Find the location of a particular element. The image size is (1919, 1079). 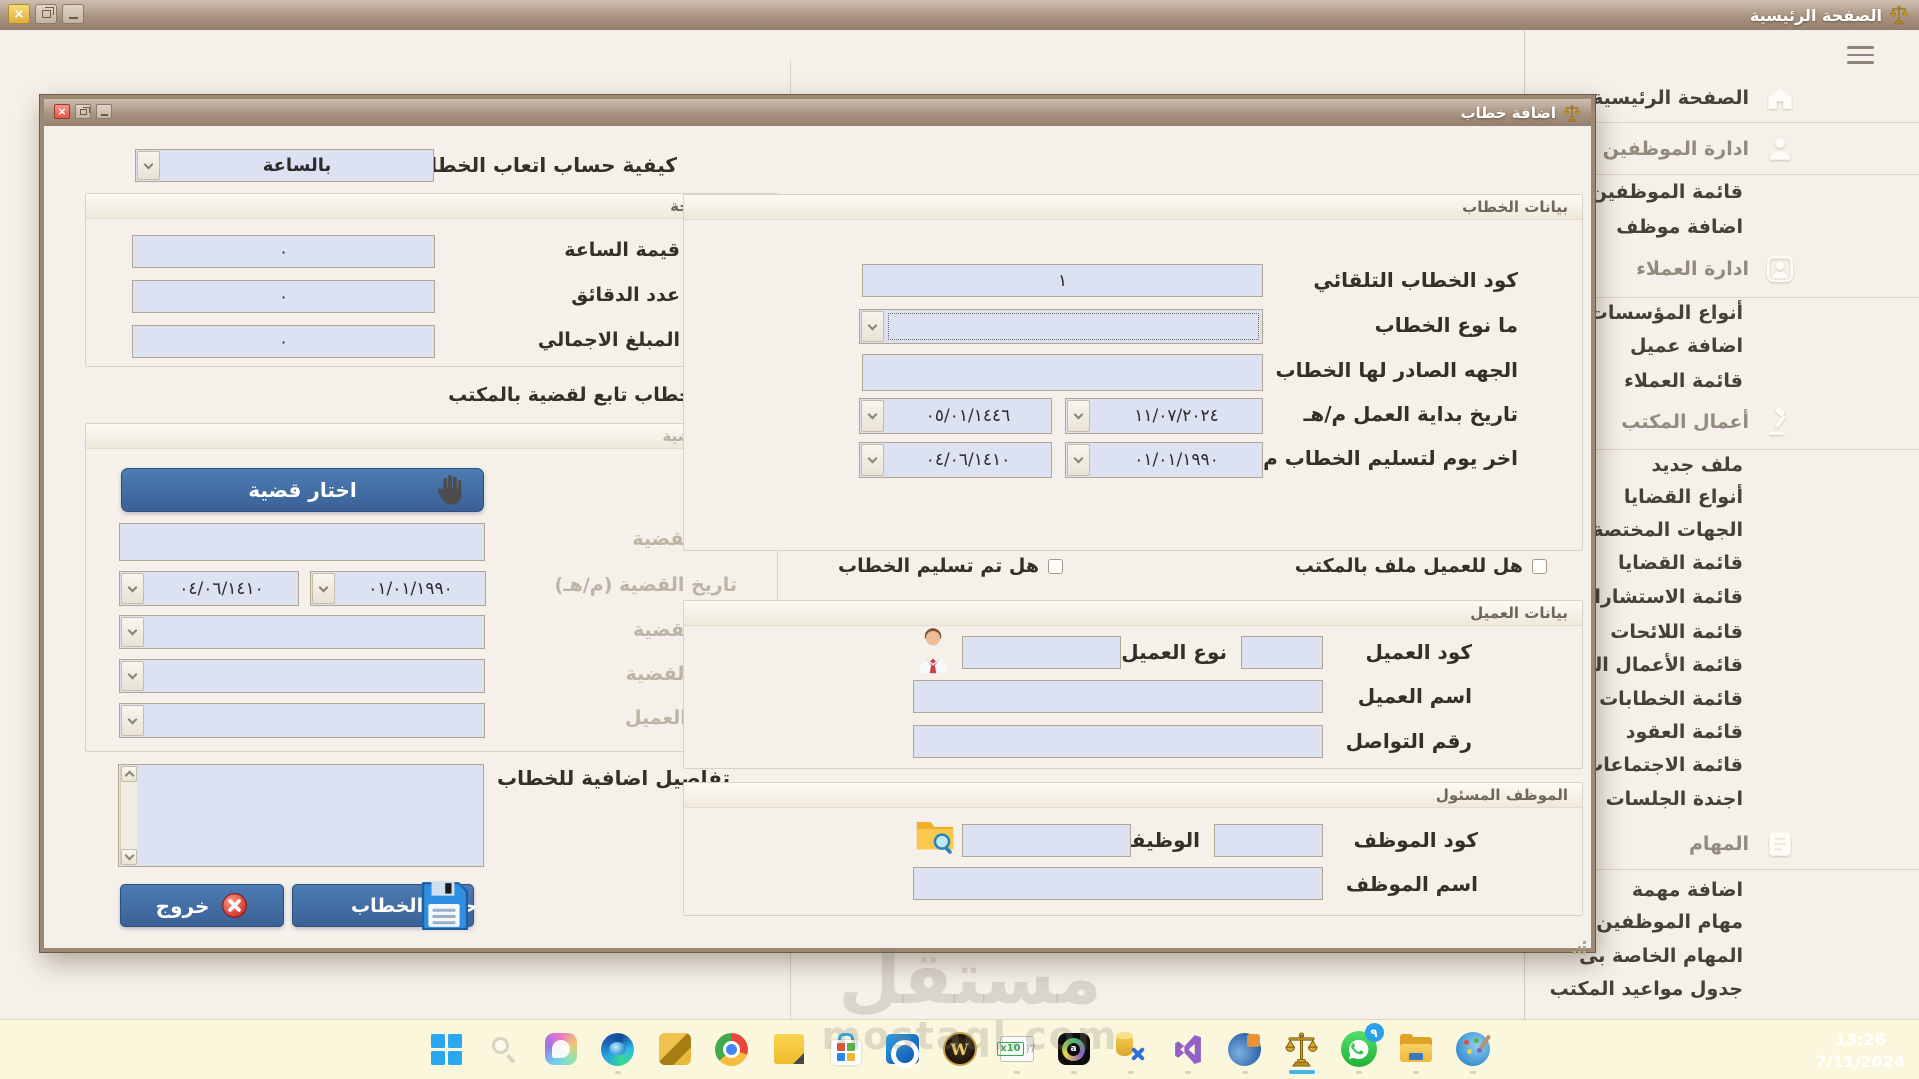

work-start-gregorian-picker: ١١/٠٧/٢٠٢٤ is located at coordinates (1164, 416).